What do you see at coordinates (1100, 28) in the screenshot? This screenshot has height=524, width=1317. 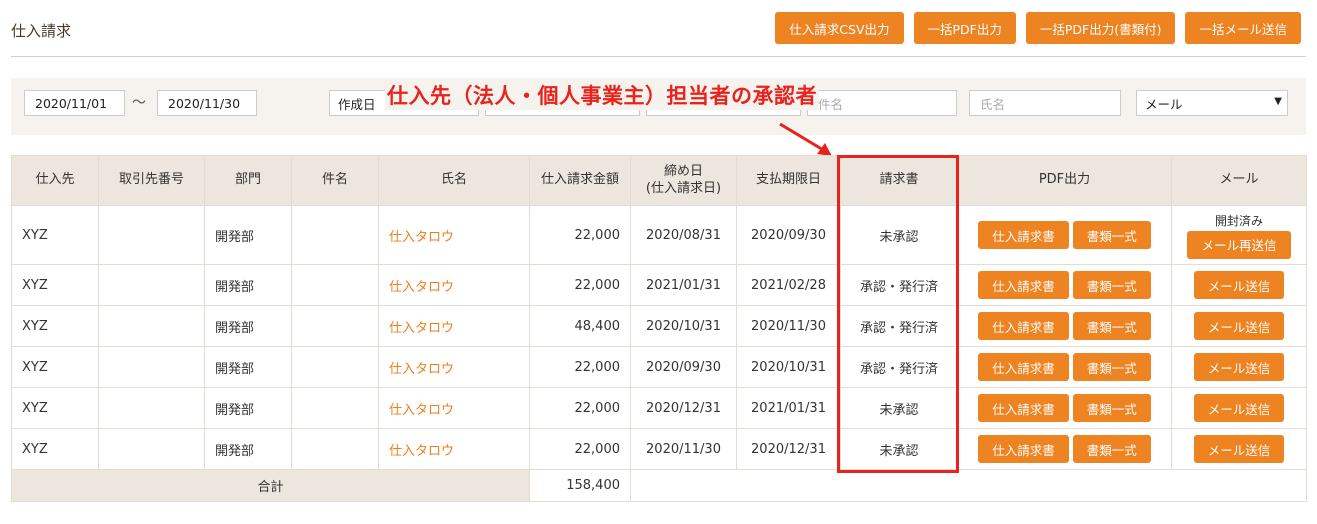 I see `bulk-pdf-with-docs-button: 一括PDF出力(書類付)` at bounding box center [1100, 28].